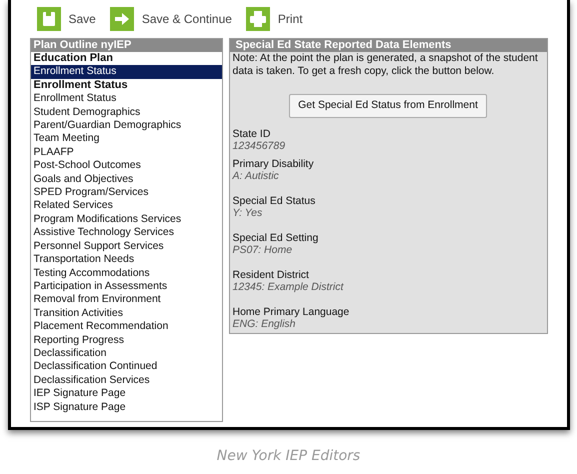  I want to click on outline-item: Student Demographics, so click(126, 113).